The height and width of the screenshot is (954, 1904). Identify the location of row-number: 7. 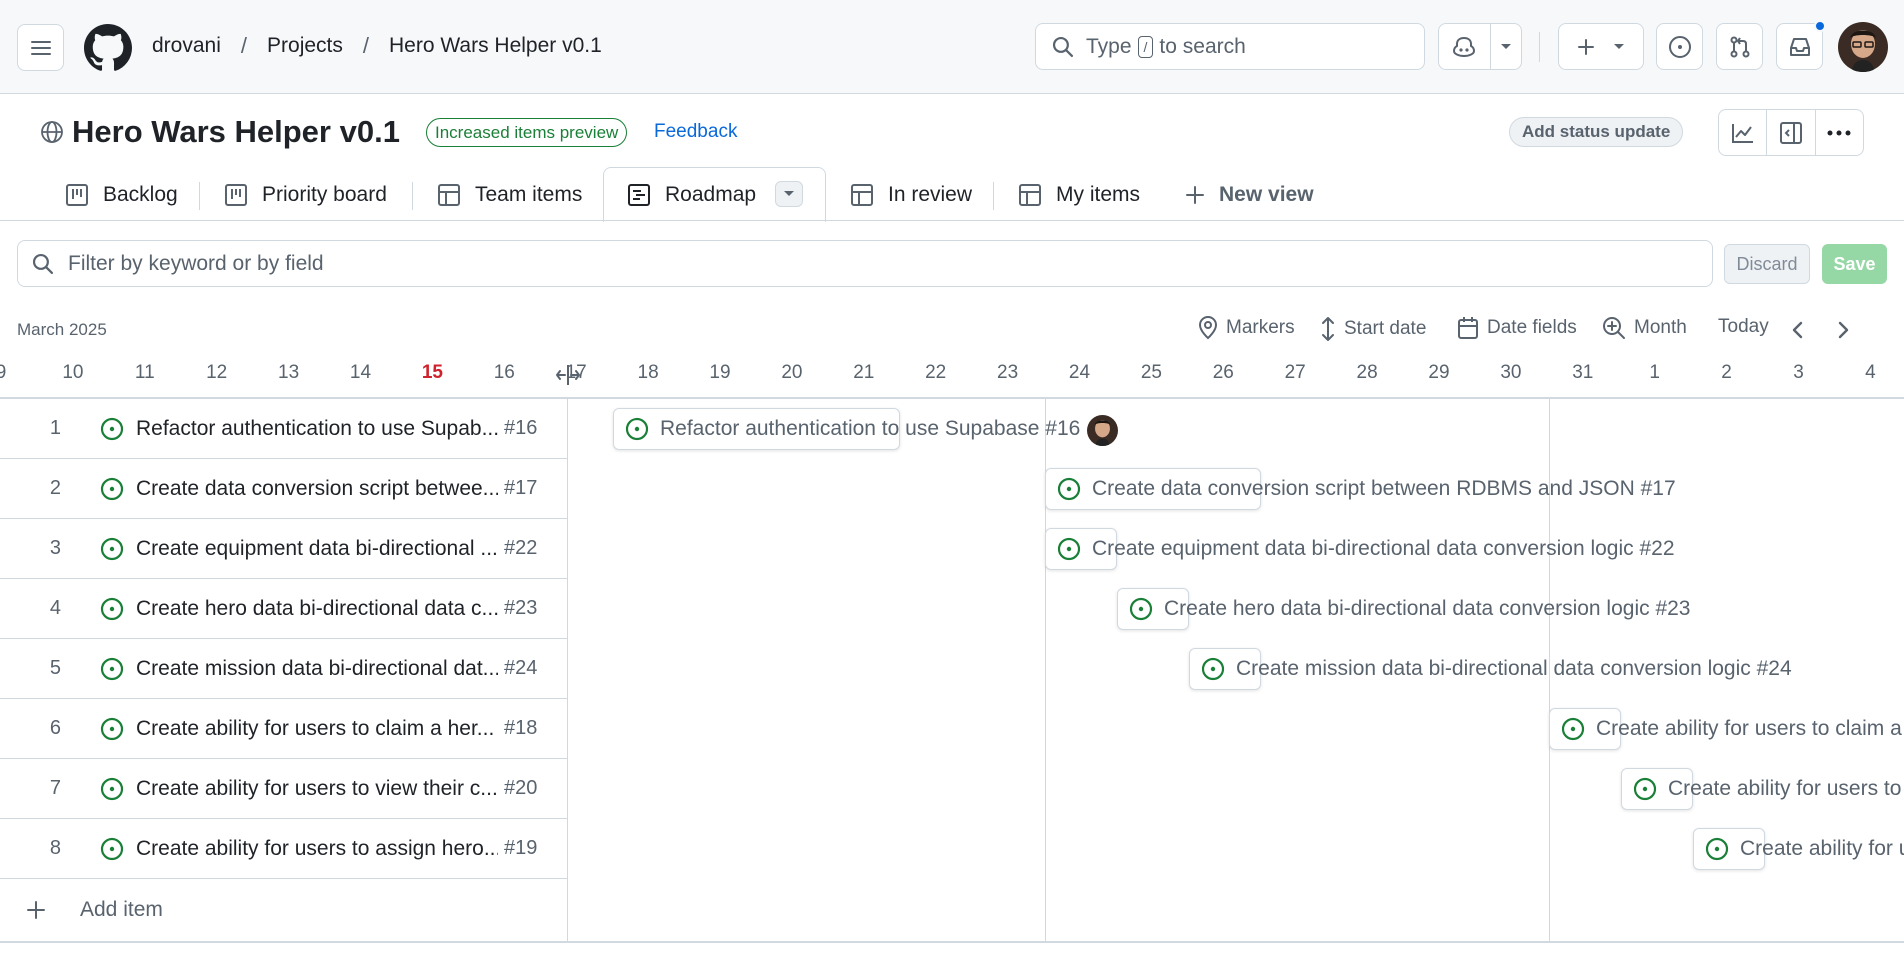
(55, 788).